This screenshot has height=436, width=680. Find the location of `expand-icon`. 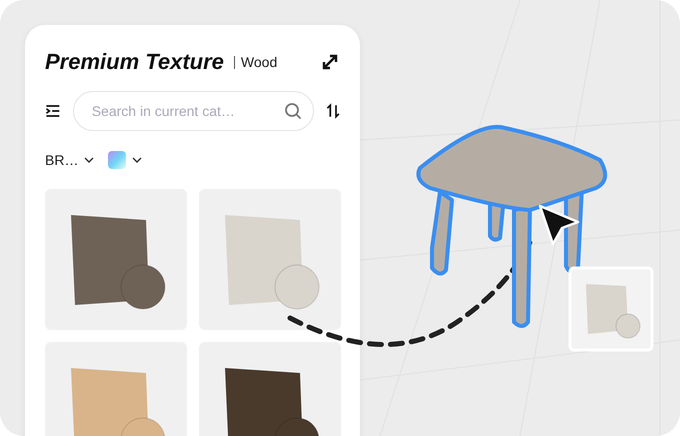

expand-icon is located at coordinates (330, 62).